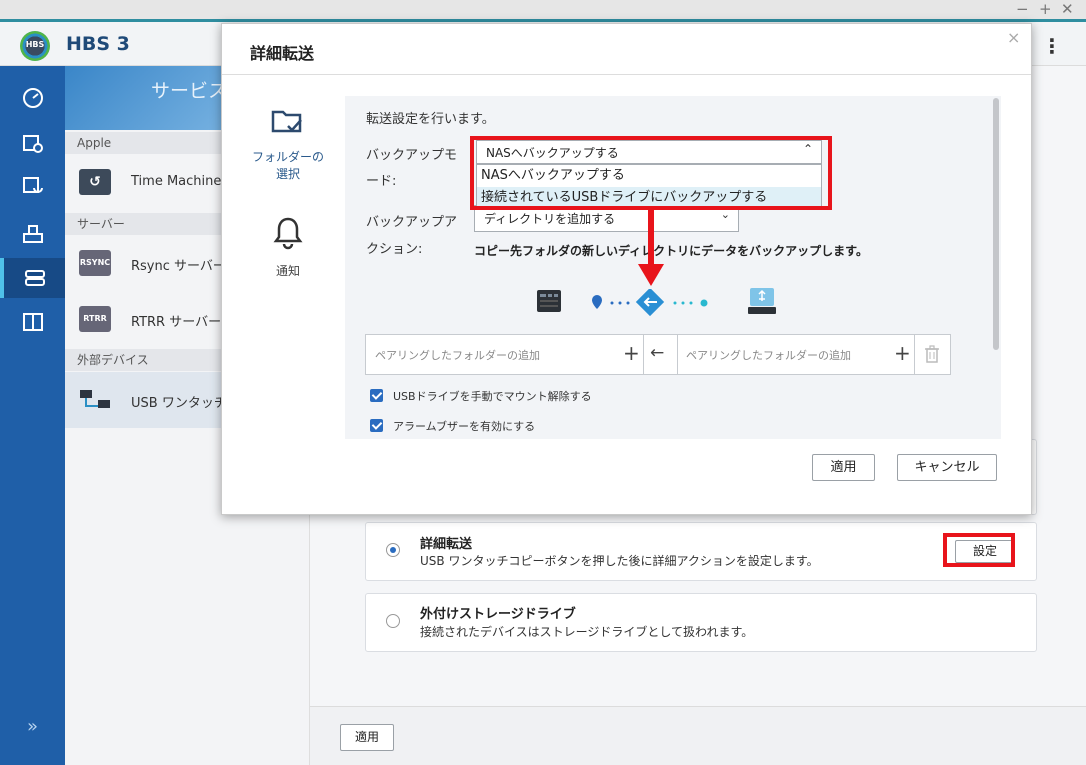 The image size is (1086, 765). Describe the element at coordinates (631, 353) in the screenshot. I see `add-source-folder-icon: +` at that location.